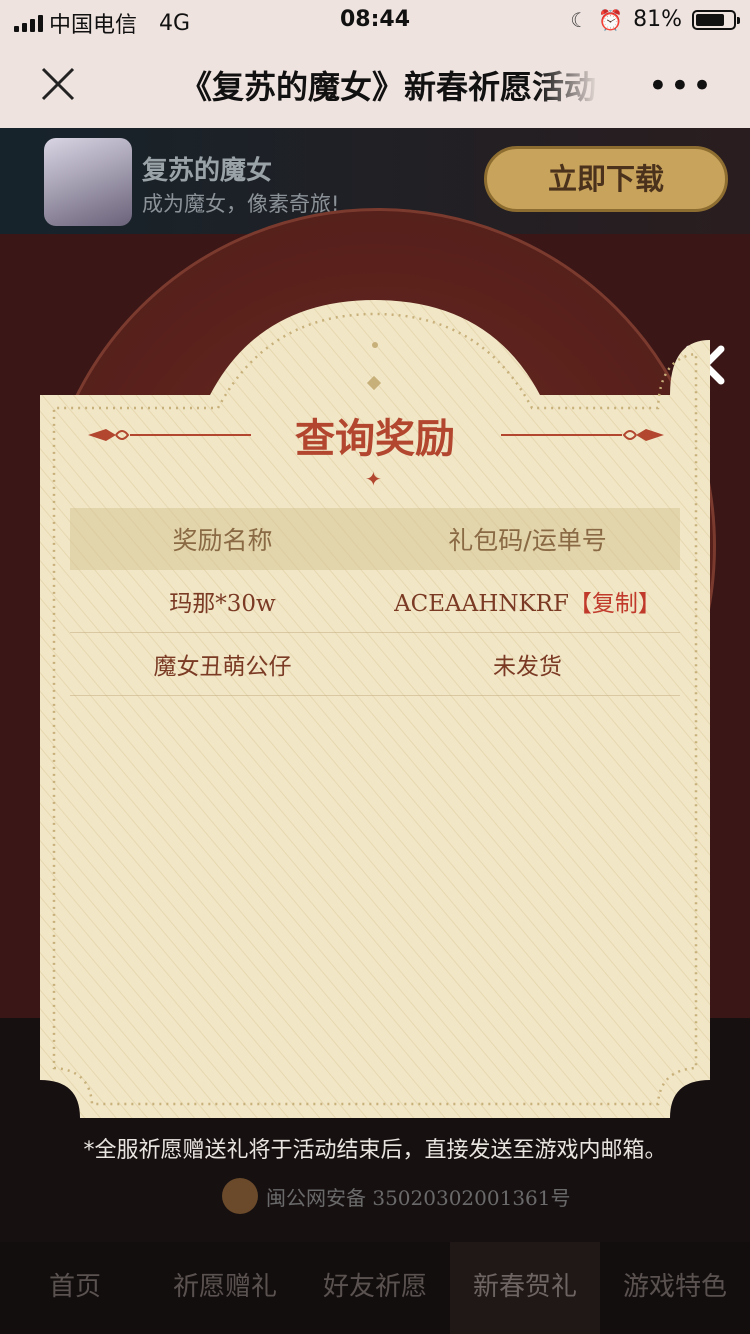 Image resolution: width=750 pixels, height=1334 pixels. I want to click on reward-name-cell: 魔女丑萌公仔, so click(222, 667).